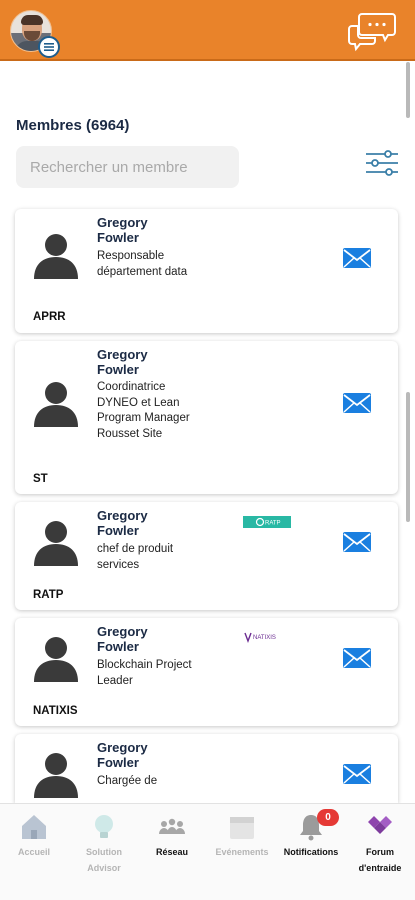 The image size is (415, 900). I want to click on scrollbar-thumb-secondary, so click(408, 457).